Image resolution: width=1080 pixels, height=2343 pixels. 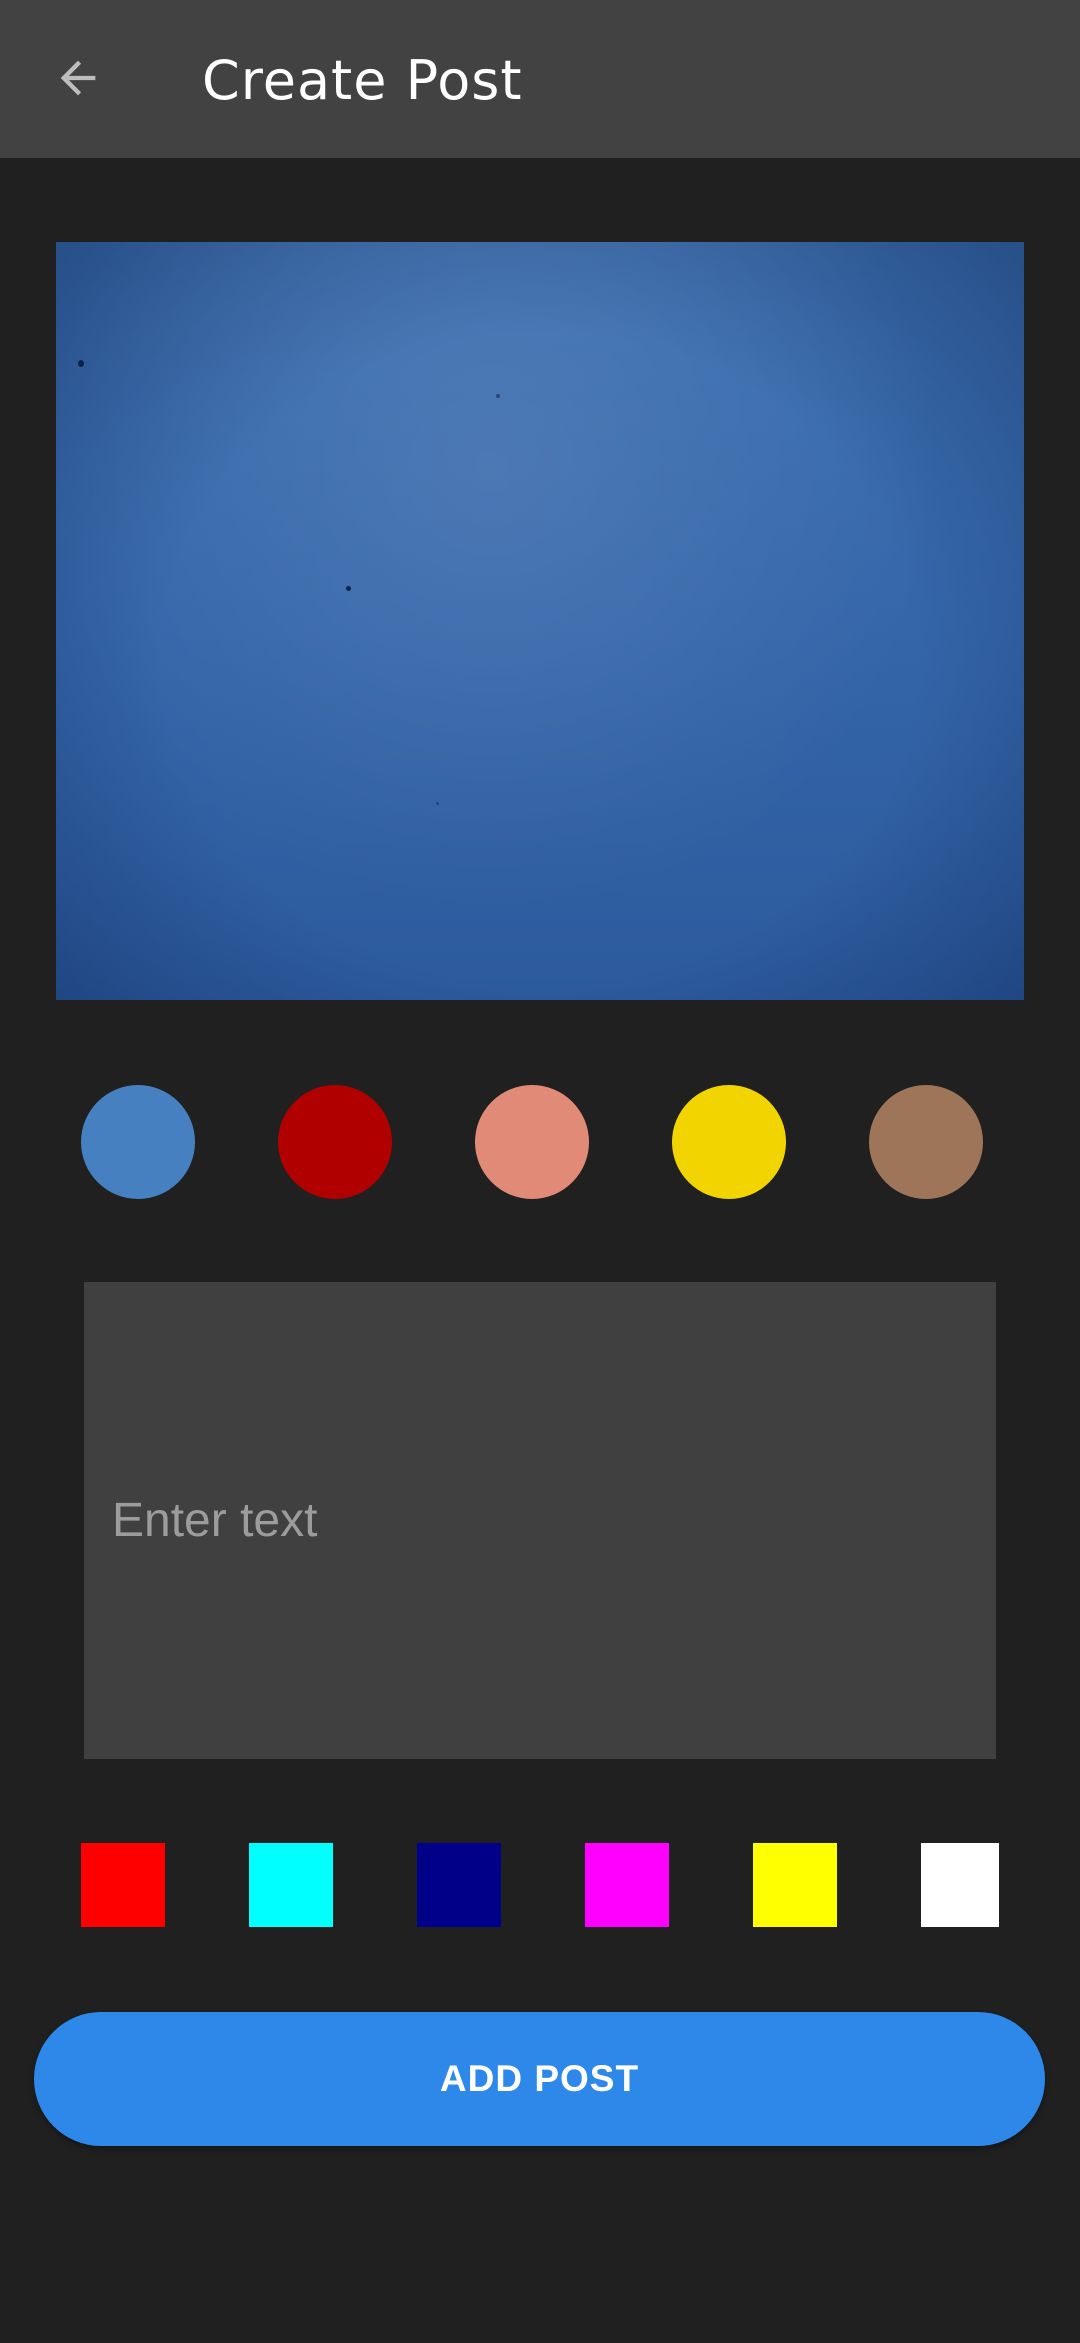 What do you see at coordinates (627, 1885) in the screenshot?
I see `text-color-swatch-magenta` at bounding box center [627, 1885].